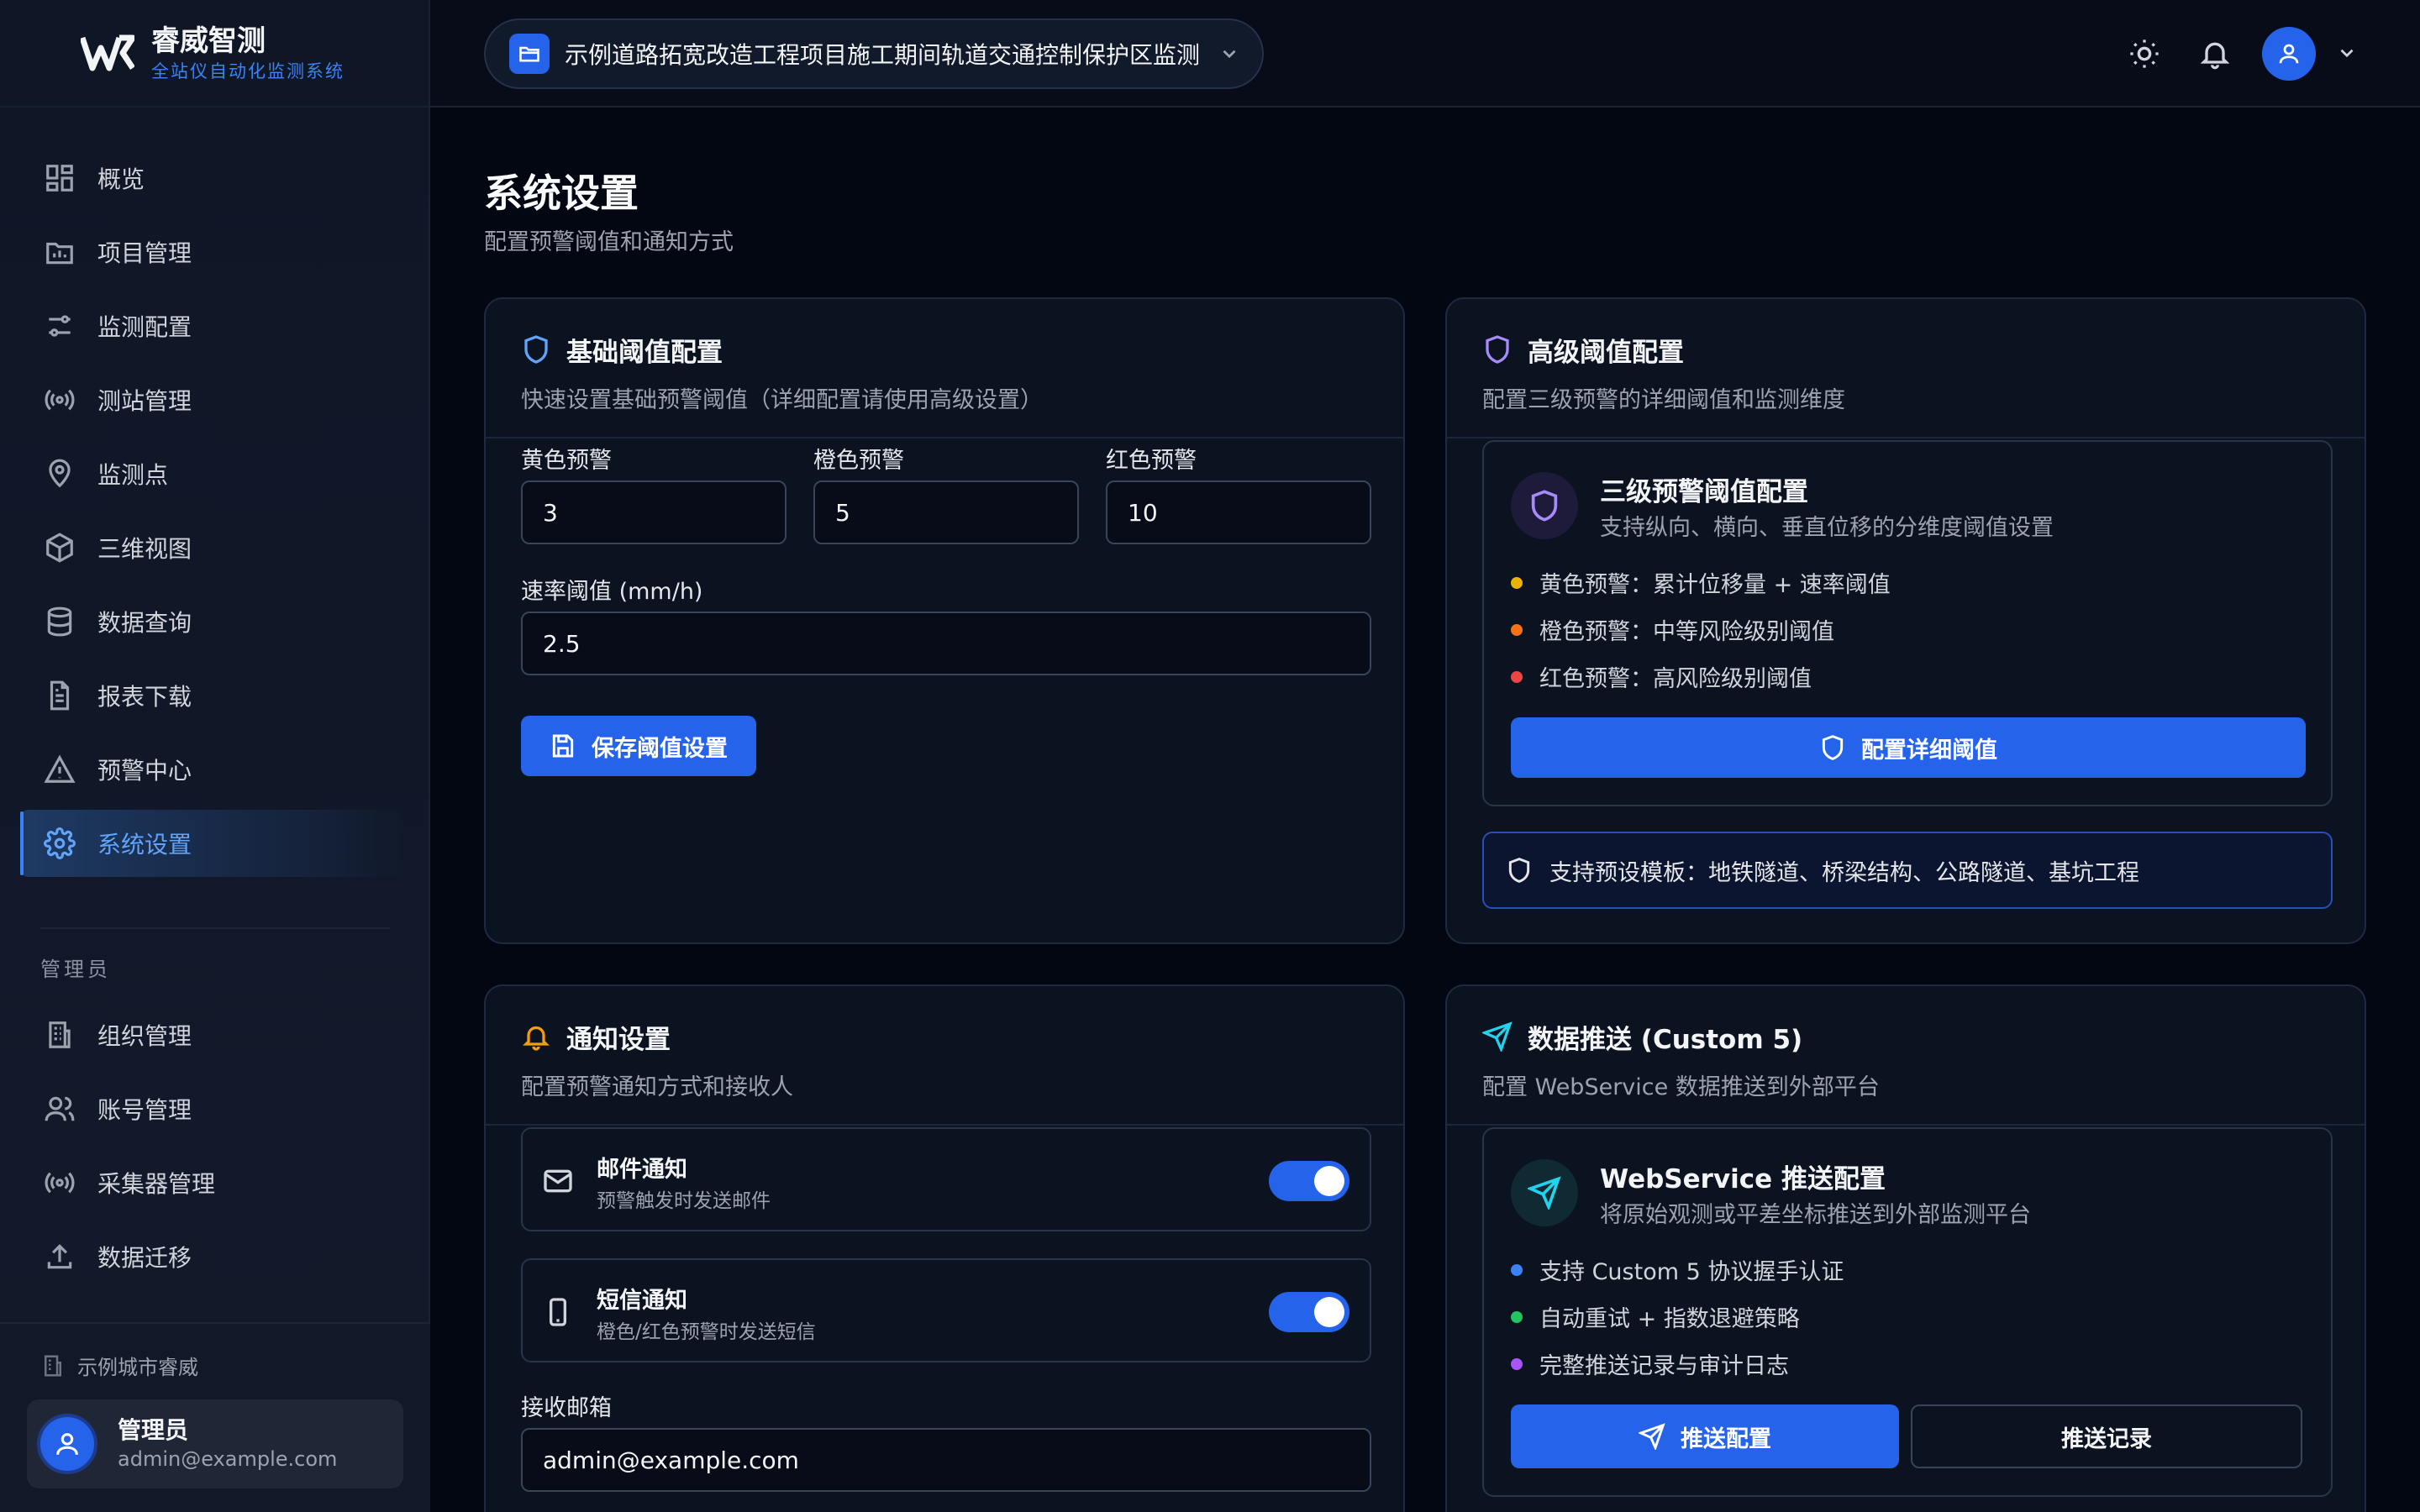 The width and height of the screenshot is (2420, 1512). I want to click on sidebar-item-accounts: 账号管理, so click(211, 1108).